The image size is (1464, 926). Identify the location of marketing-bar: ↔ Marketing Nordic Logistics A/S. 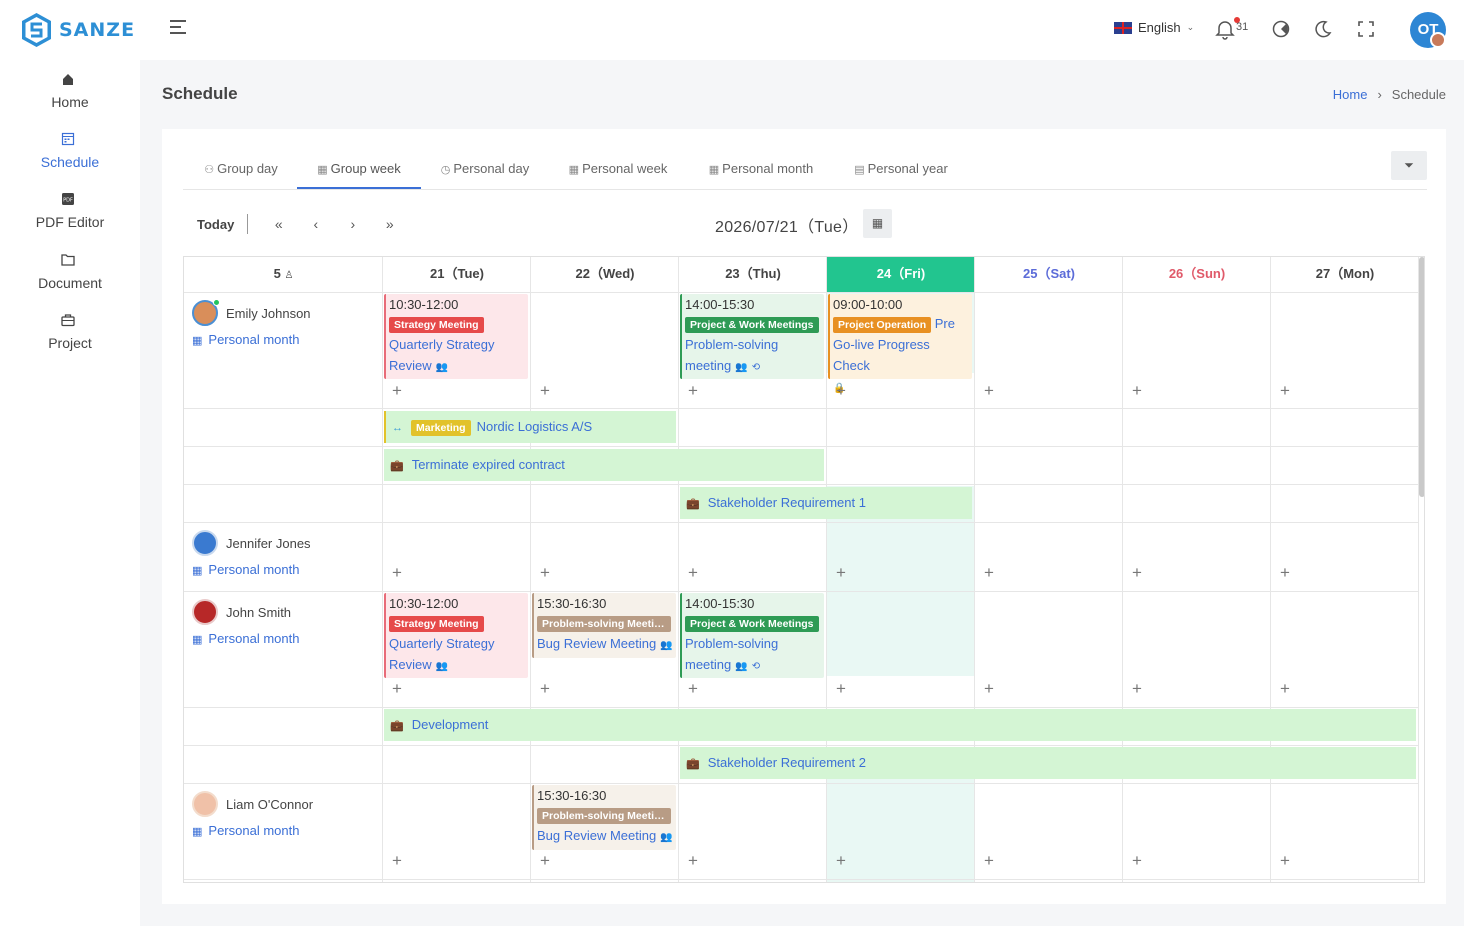
(530, 427).